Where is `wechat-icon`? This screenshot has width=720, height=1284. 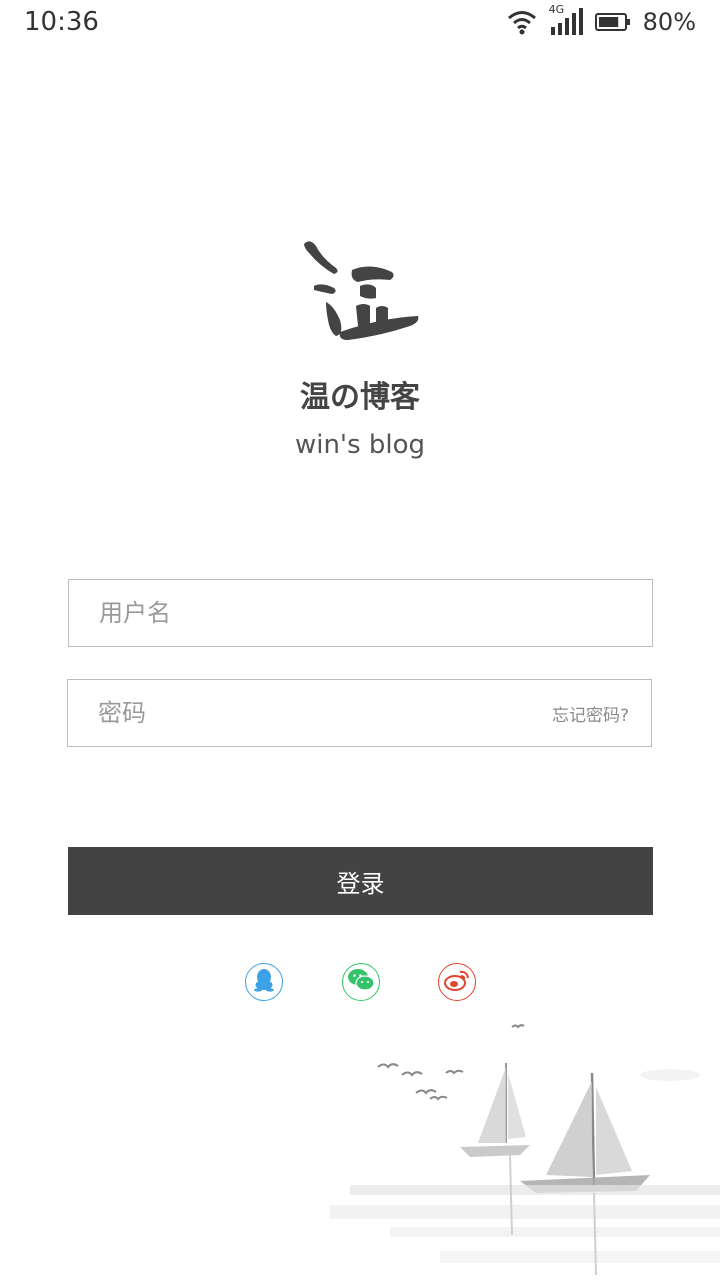 wechat-icon is located at coordinates (361, 982).